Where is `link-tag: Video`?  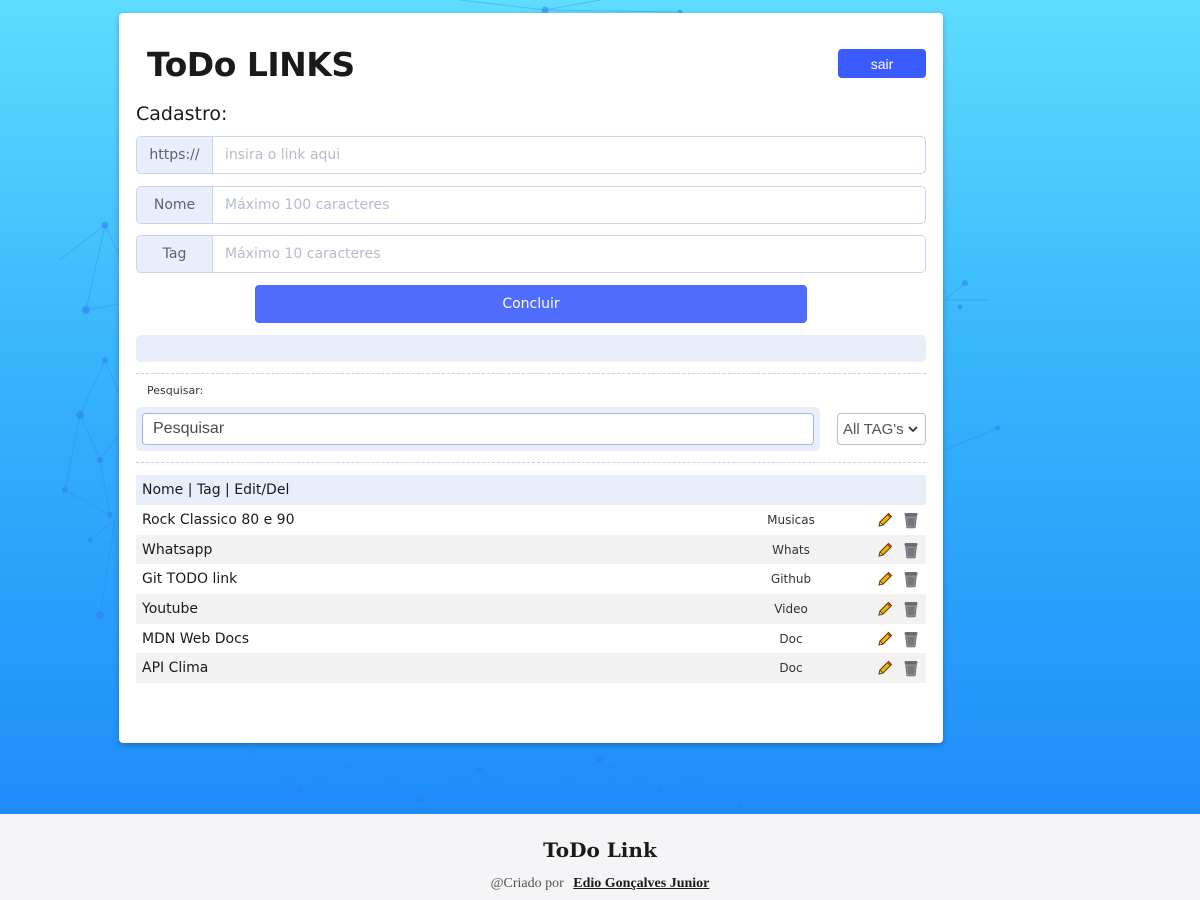 link-tag: Video is located at coordinates (791, 608).